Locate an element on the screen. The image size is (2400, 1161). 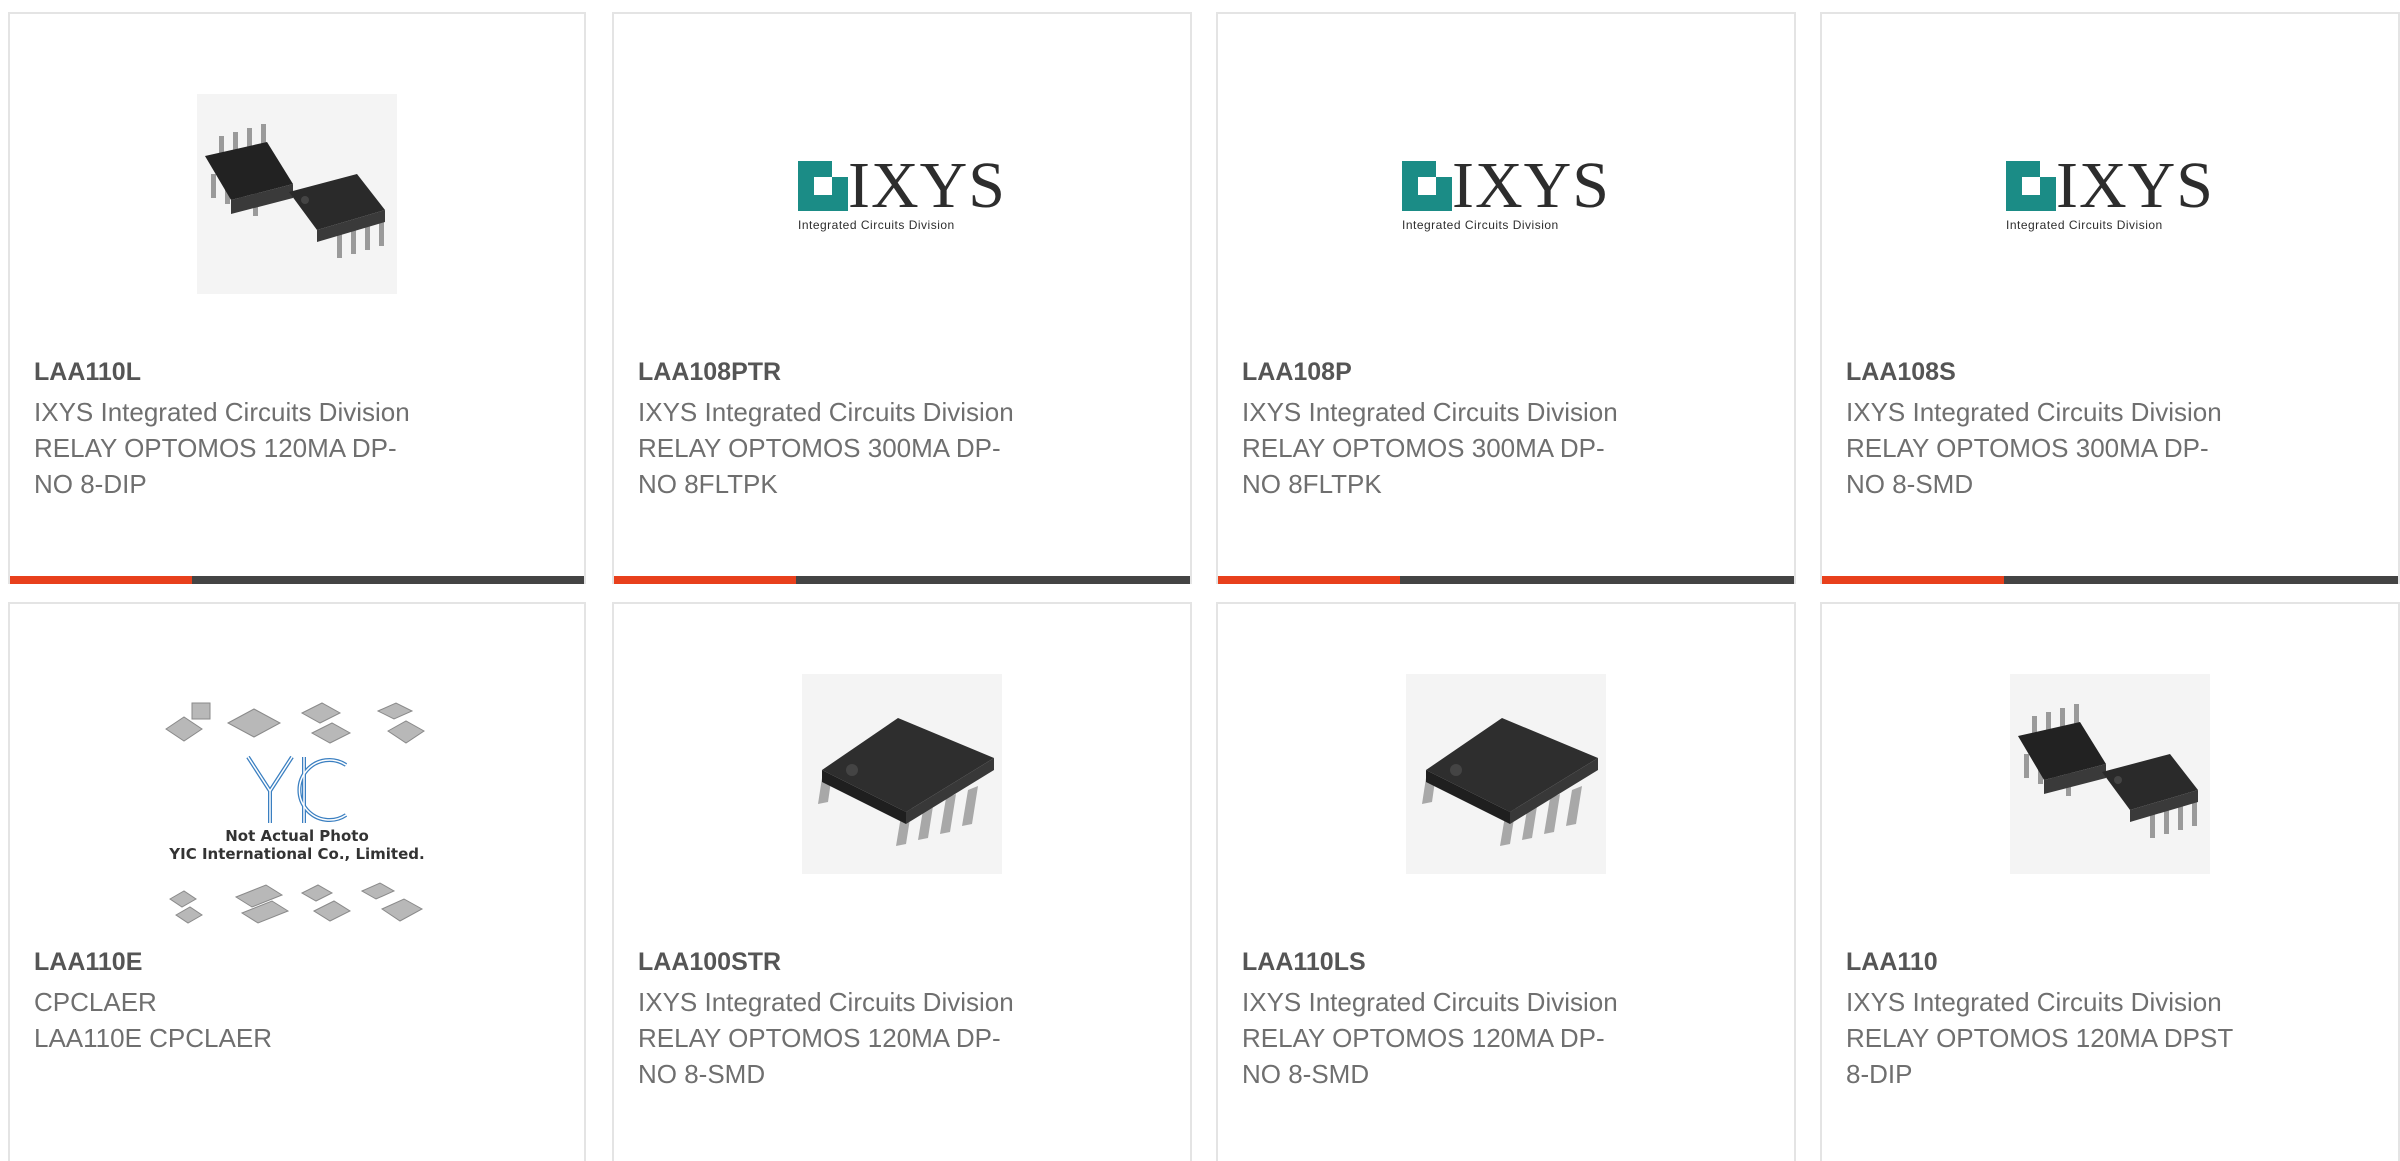
part-number: LAA110 is located at coordinates (1892, 962).